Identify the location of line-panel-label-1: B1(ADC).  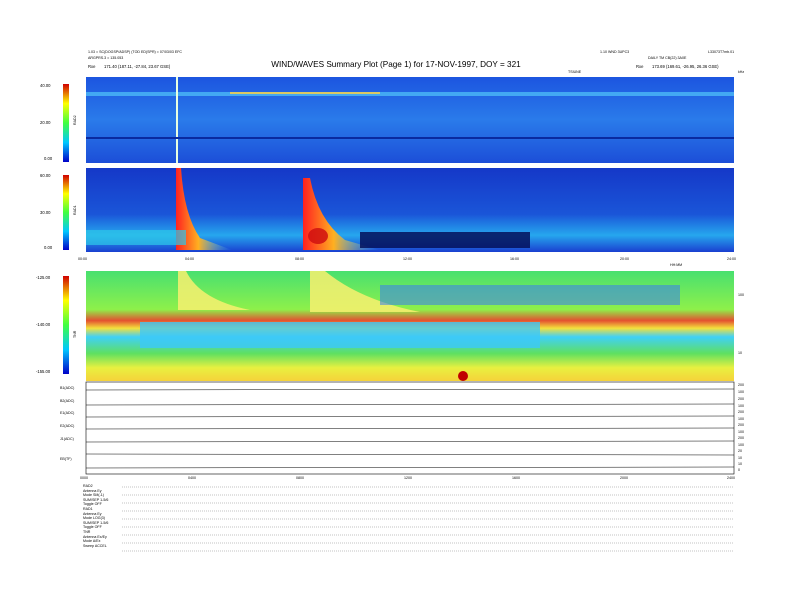
(67, 388).